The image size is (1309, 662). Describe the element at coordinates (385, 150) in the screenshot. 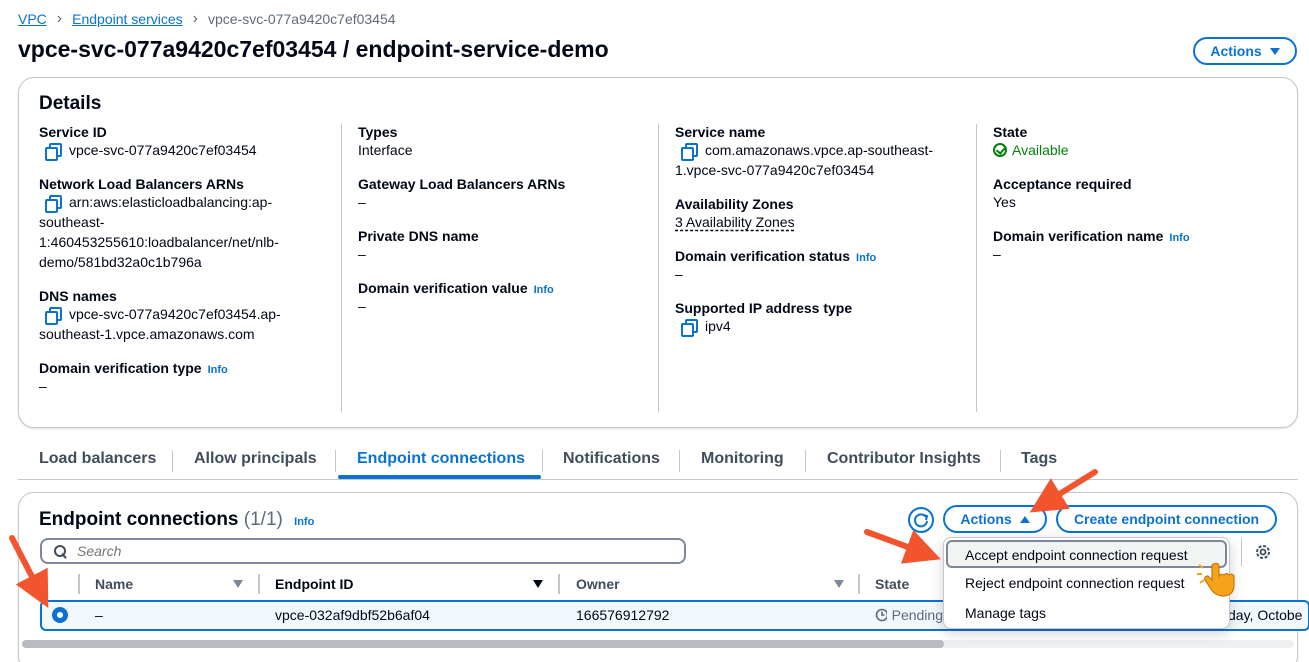

I see `types-value: Interface` at that location.